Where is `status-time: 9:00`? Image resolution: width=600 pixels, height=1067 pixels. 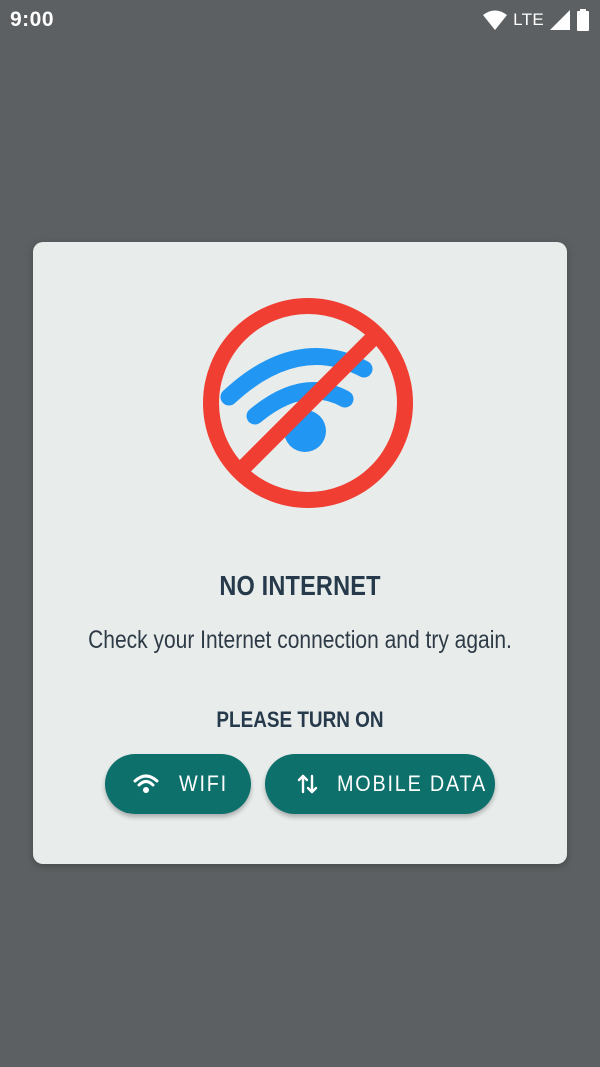 status-time: 9:00 is located at coordinates (32, 19).